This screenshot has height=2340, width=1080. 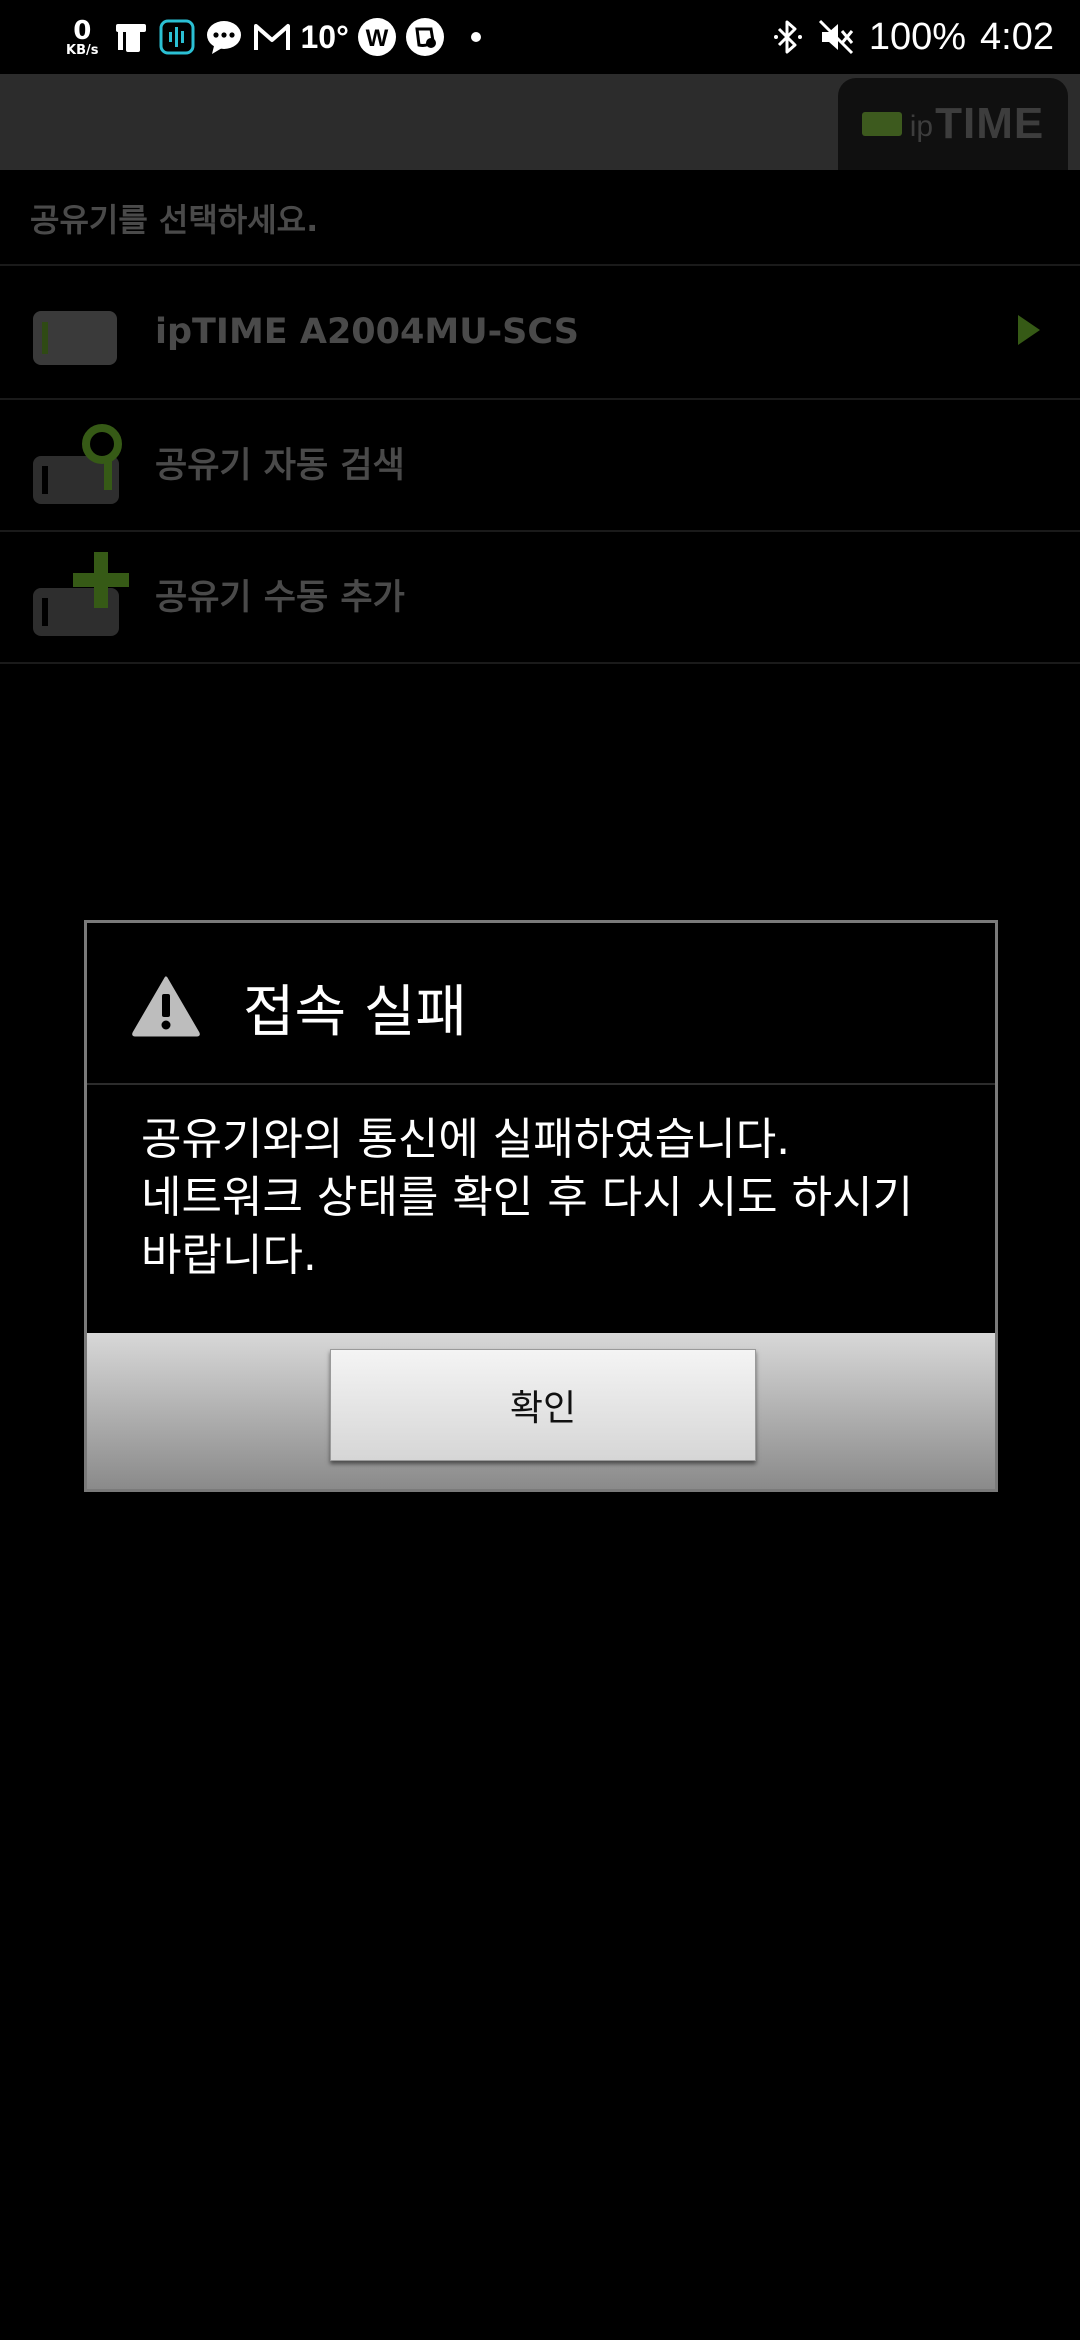 I want to click on dialog-message-line: 바랍니다., so click(x=229, y=1255).